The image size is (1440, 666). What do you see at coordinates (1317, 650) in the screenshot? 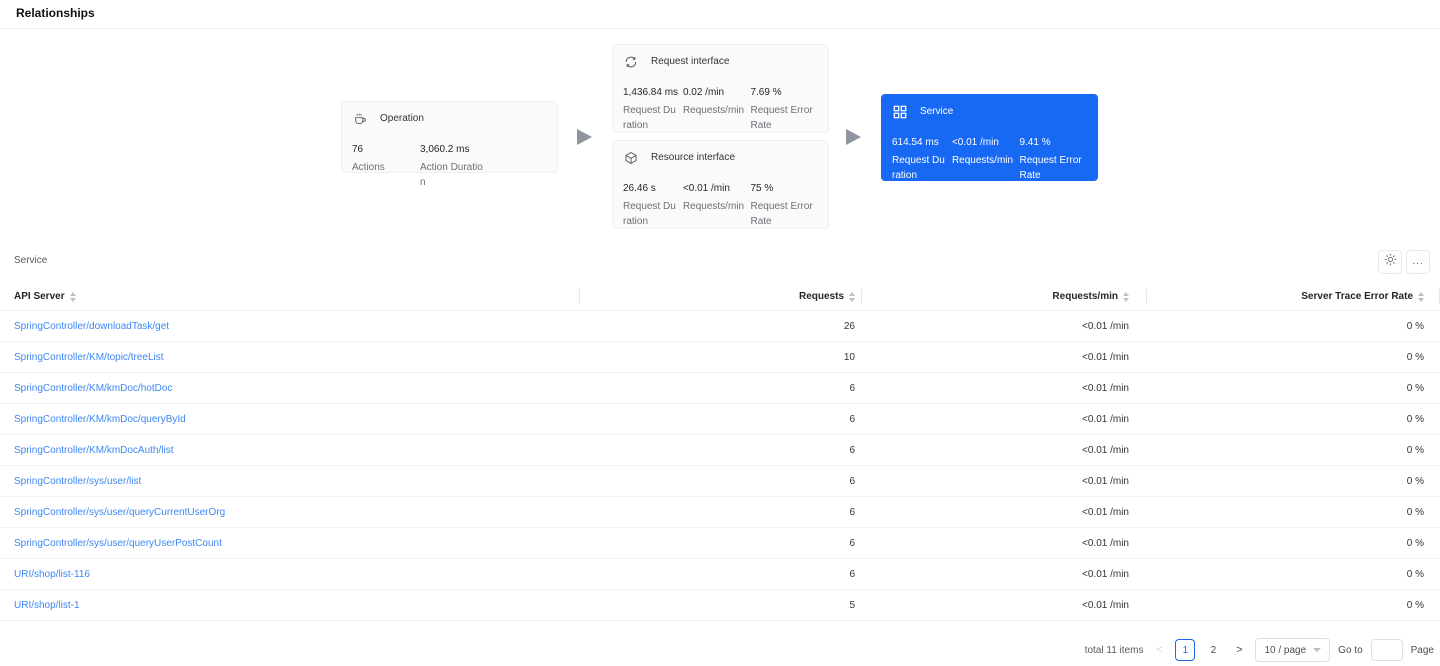
I see `chevron-down-icon` at bounding box center [1317, 650].